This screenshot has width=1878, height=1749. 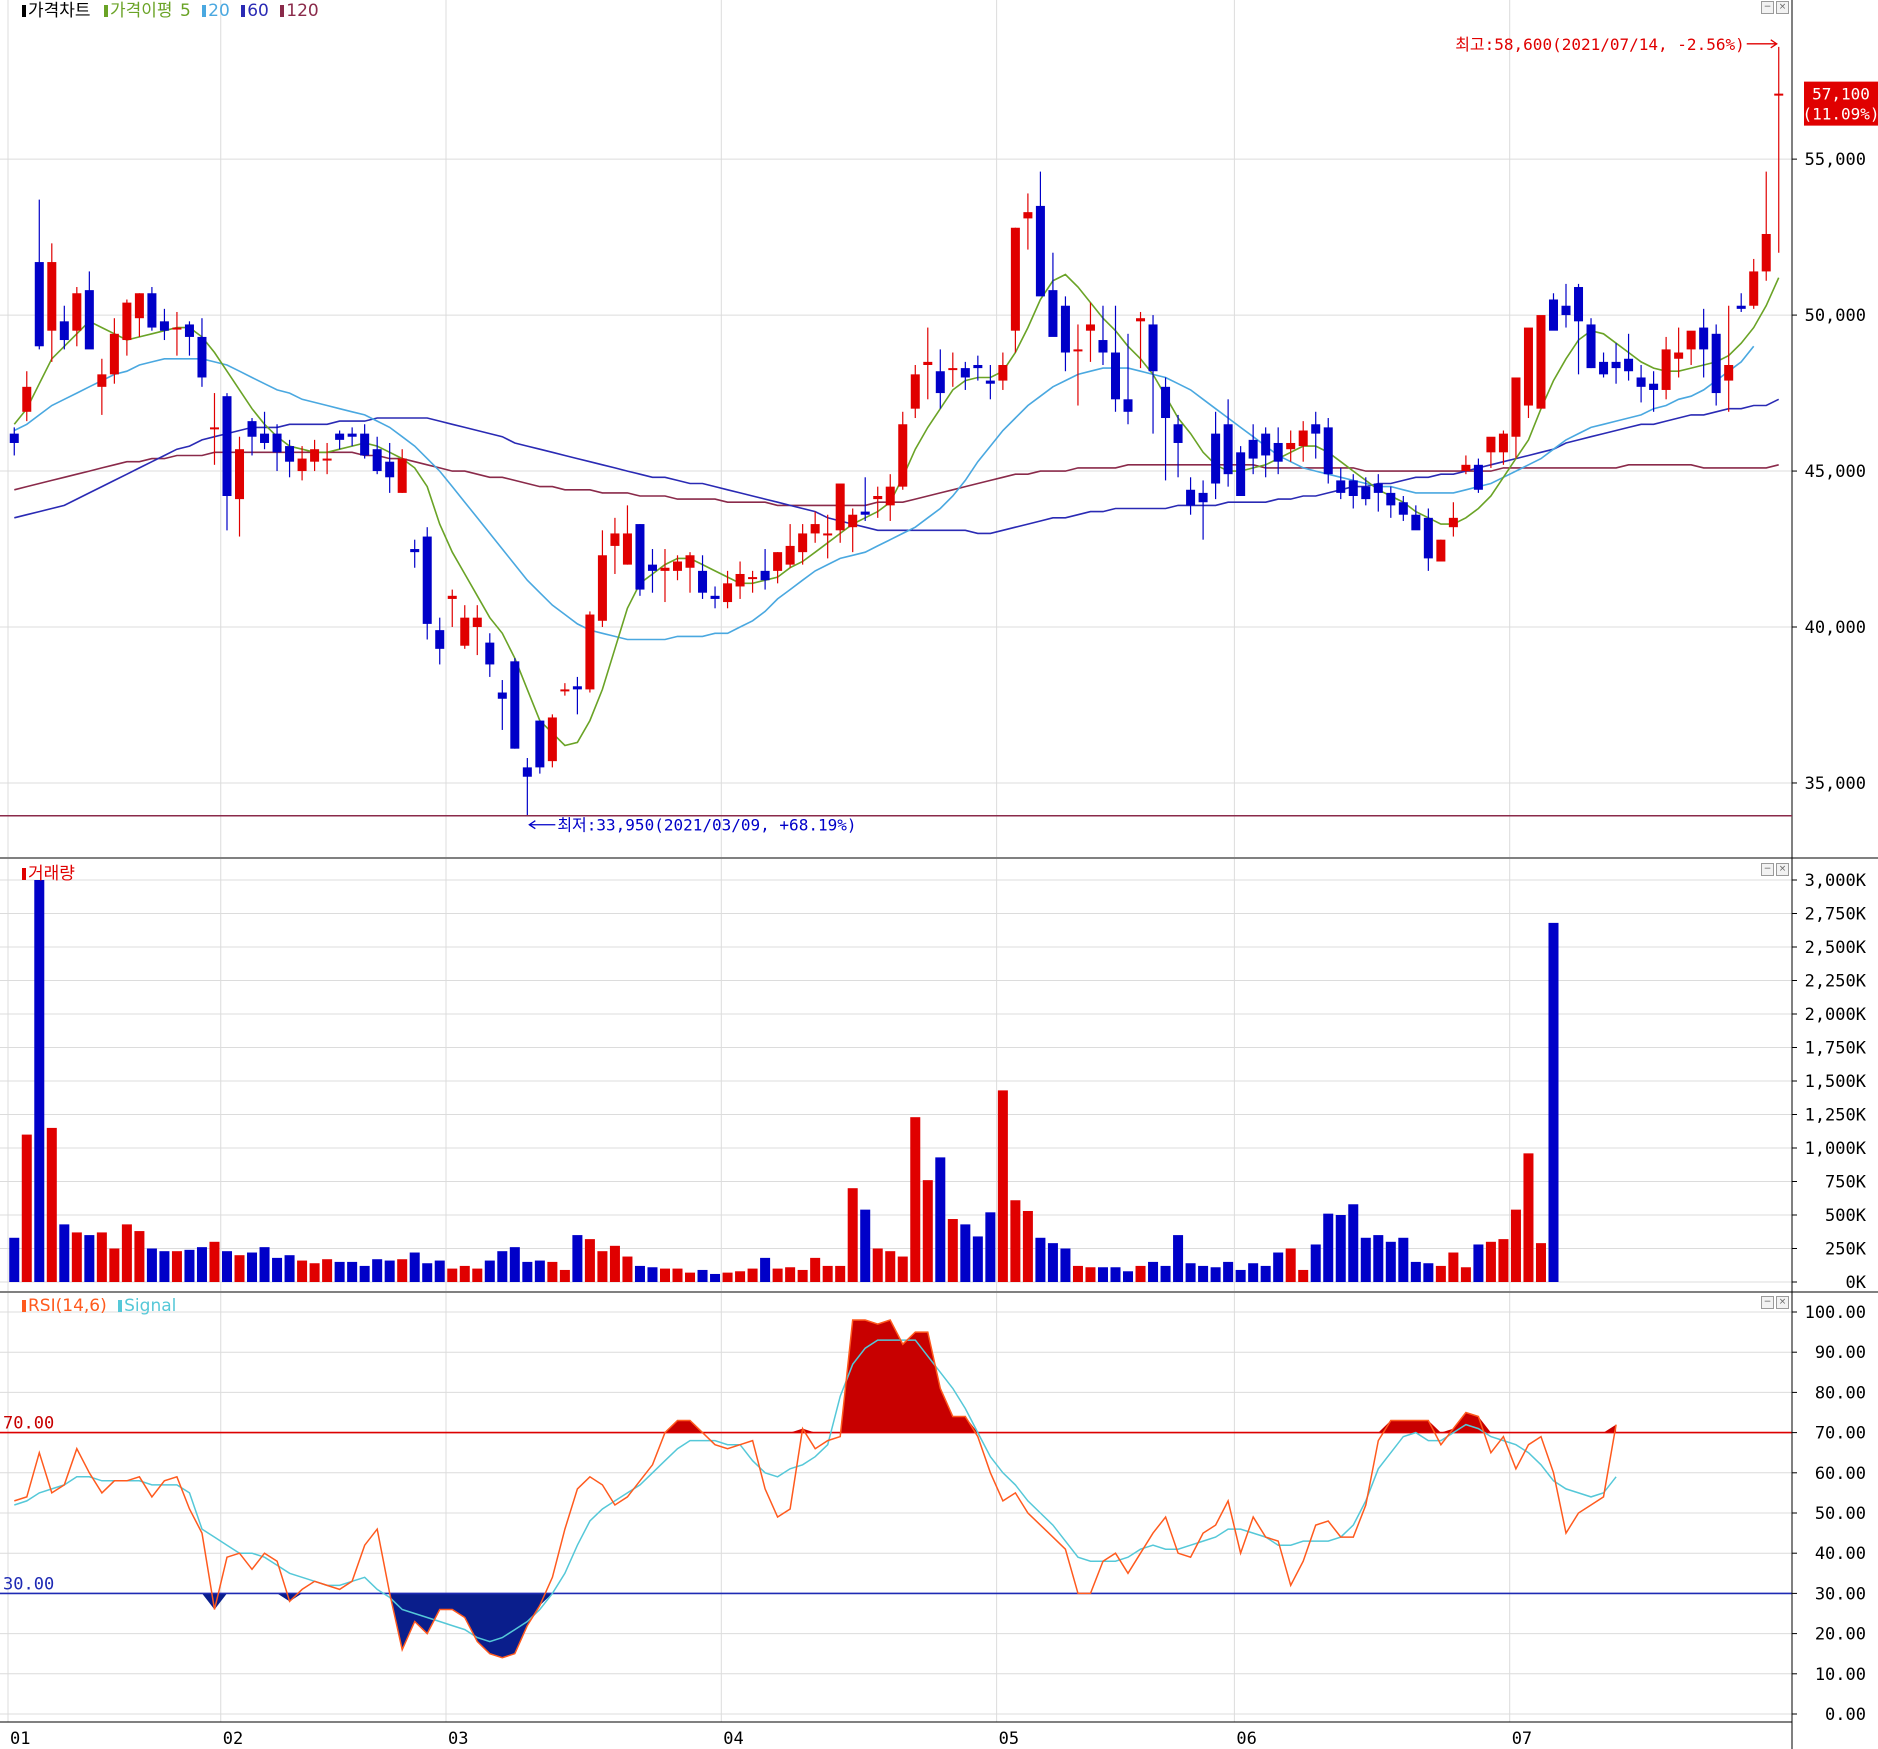 I want to click on ma5-marker, so click(x=105, y=11).